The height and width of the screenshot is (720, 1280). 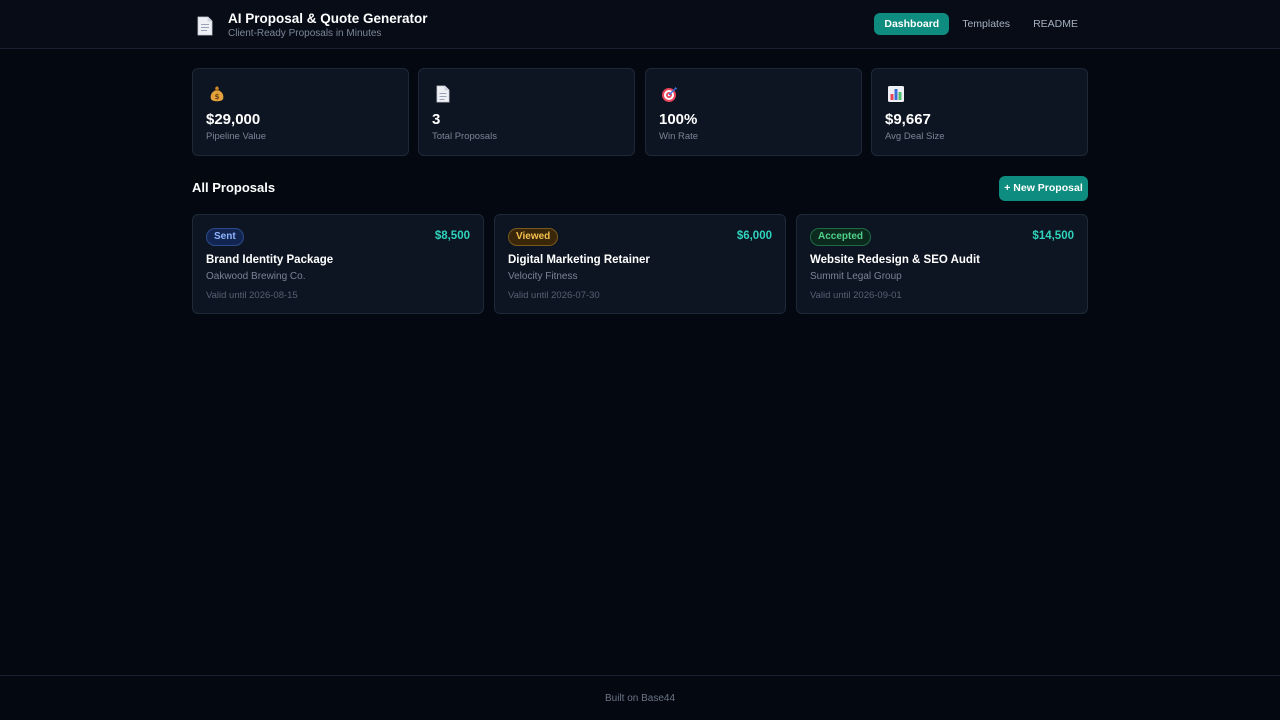 I want to click on stat-value: $29,000, so click(x=233, y=119).